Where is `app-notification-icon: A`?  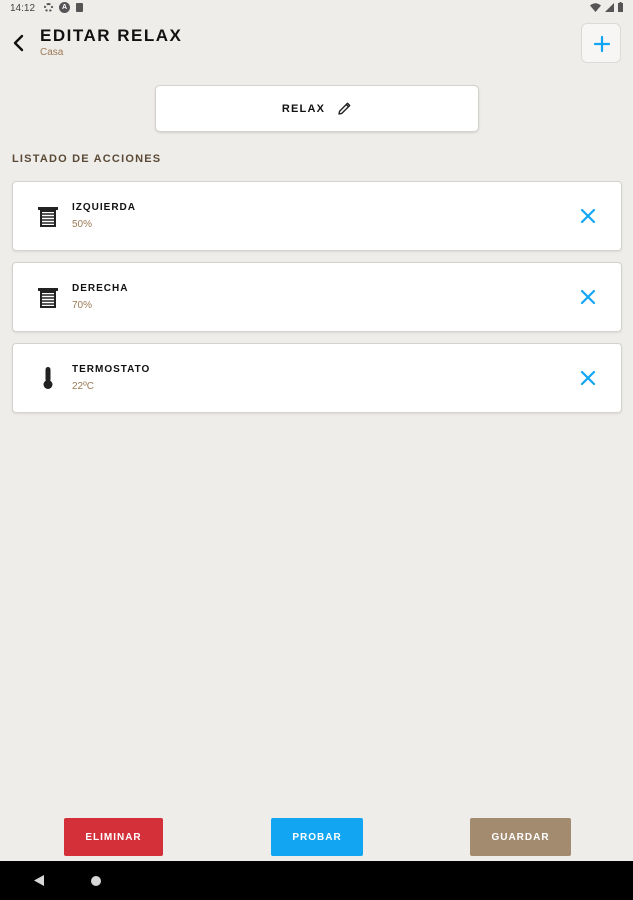 app-notification-icon: A is located at coordinates (64, 7).